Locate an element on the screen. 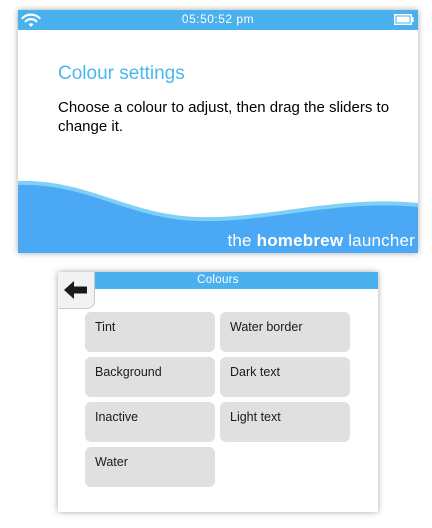 The height and width of the screenshot is (528, 432). page-title: Colour settings is located at coordinates (121, 73).